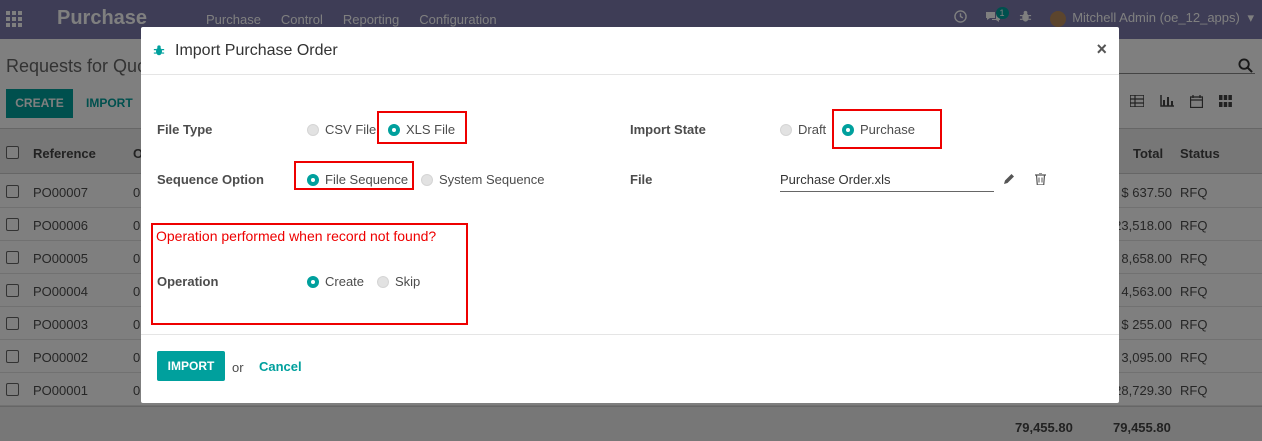 The image size is (1262, 441). What do you see at coordinates (185, 129) in the screenshot?
I see `file-type-label: File Type` at bounding box center [185, 129].